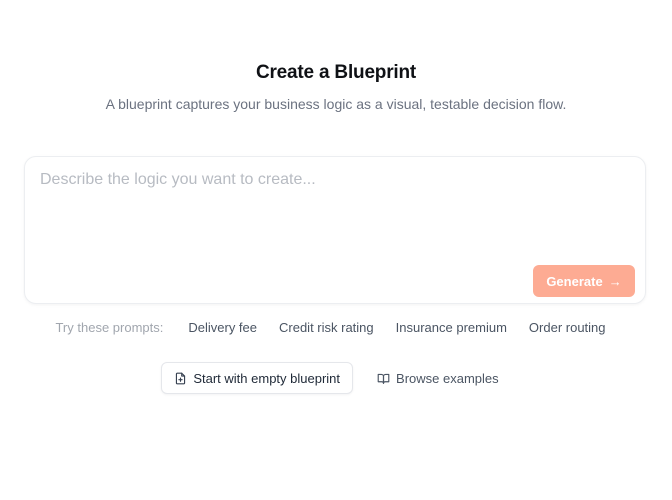 This screenshot has width=672, height=500. Describe the element at coordinates (574, 281) in the screenshot. I see `generate-button-label: Generate` at that location.